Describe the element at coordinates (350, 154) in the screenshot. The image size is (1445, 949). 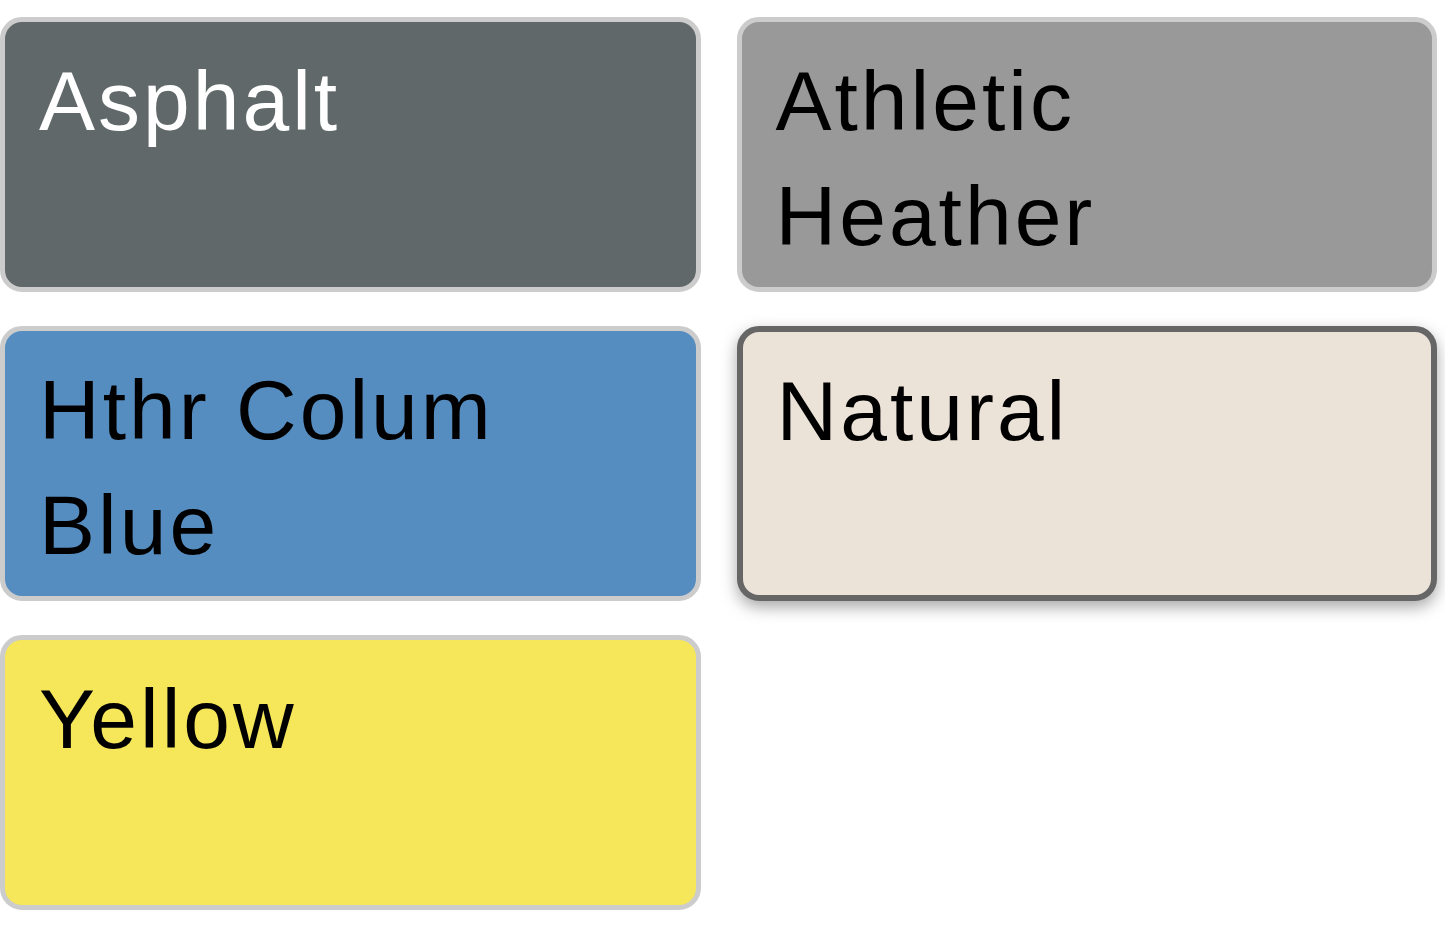
I see `color-swatch-button: Asphalt` at that location.